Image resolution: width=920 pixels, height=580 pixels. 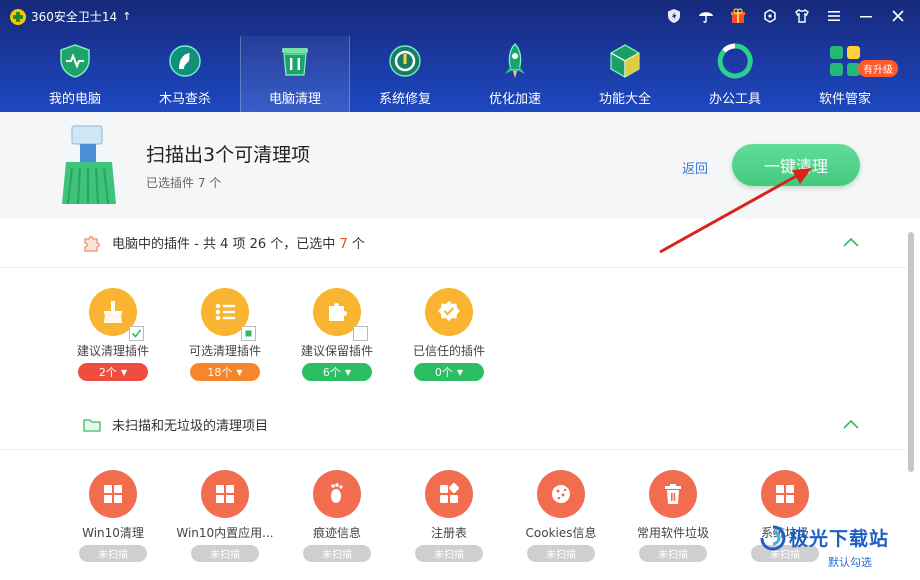 I want to click on card-label: 常用软件垃圾, so click(x=672, y=533).